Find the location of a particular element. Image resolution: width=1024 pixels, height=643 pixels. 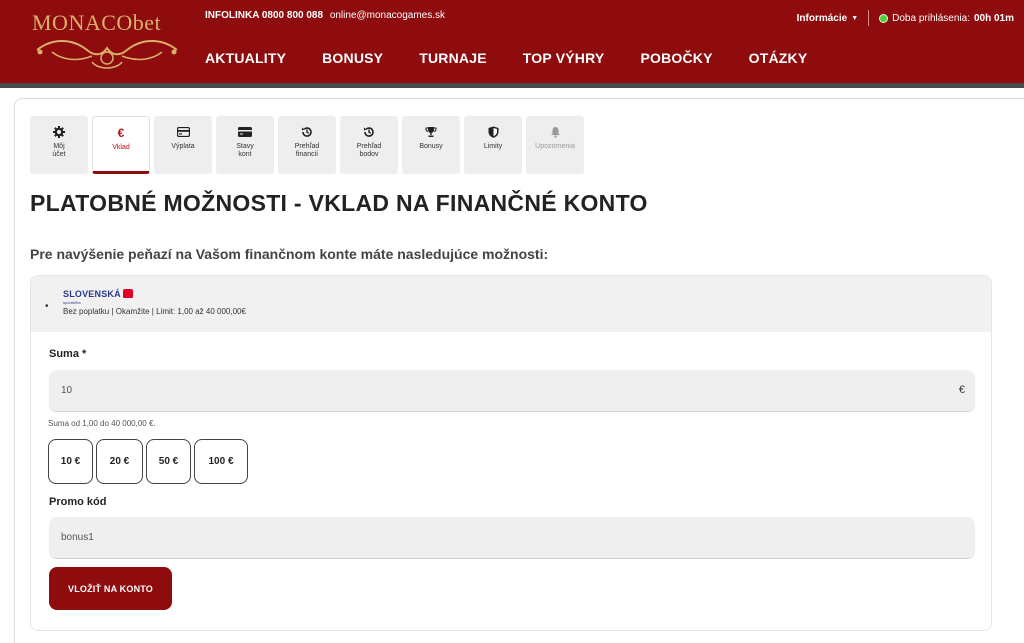

divider is located at coordinates (869, 18).